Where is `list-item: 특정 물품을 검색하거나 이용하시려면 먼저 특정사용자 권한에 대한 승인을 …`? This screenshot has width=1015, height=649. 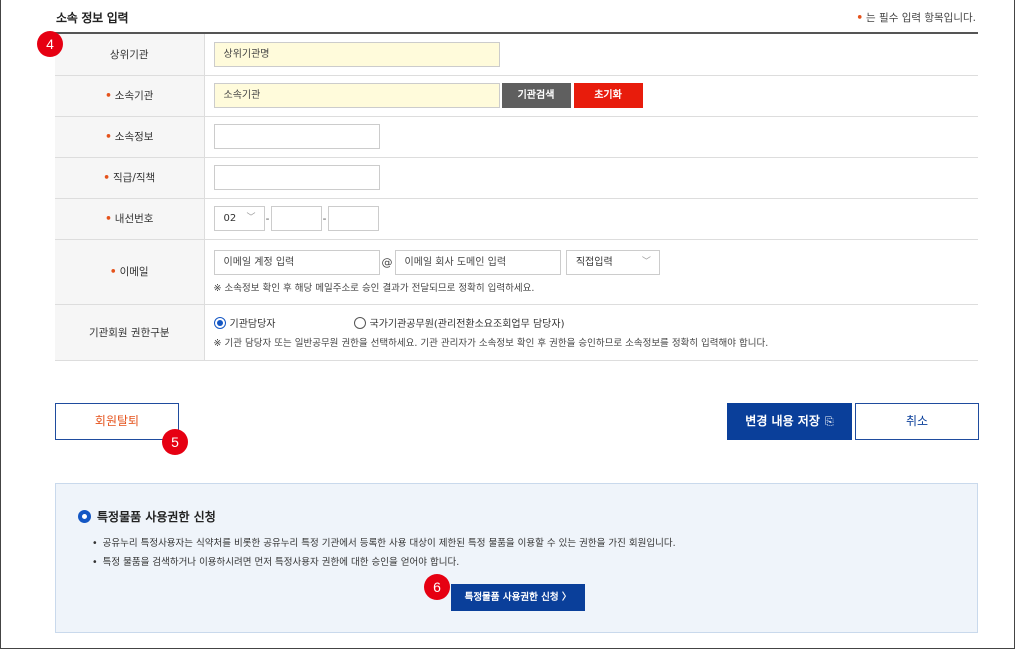
list-item: 특정 물품을 검색하거나 이용하시려면 먼저 특정사용자 권한에 대한 승인을 … is located at coordinates (384, 562).